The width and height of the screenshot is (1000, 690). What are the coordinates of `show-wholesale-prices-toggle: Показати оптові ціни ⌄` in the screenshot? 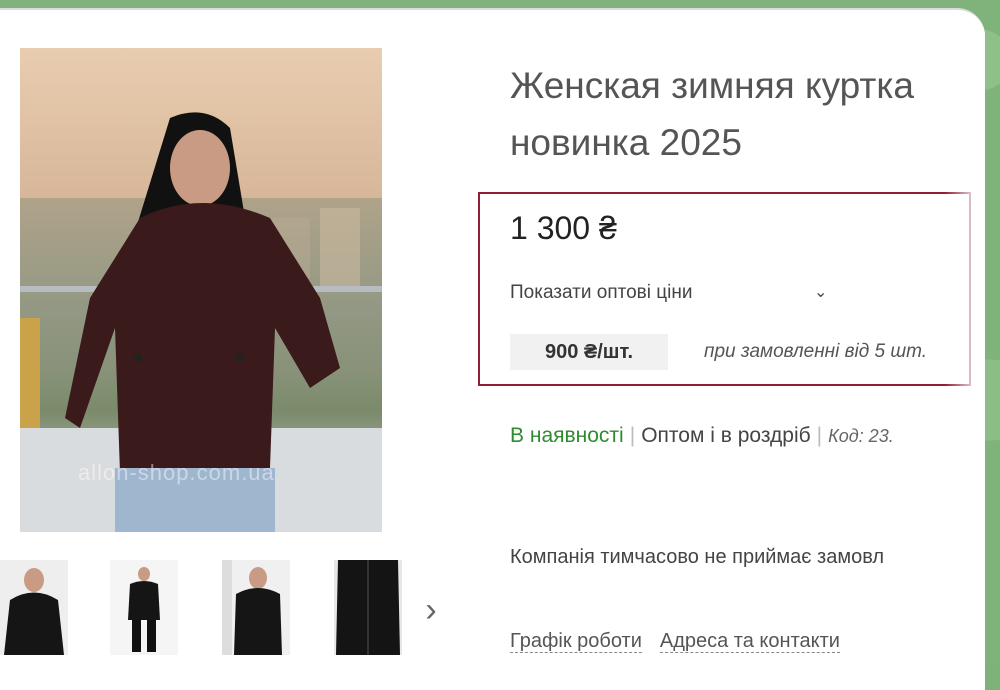 It's located at (675, 293).